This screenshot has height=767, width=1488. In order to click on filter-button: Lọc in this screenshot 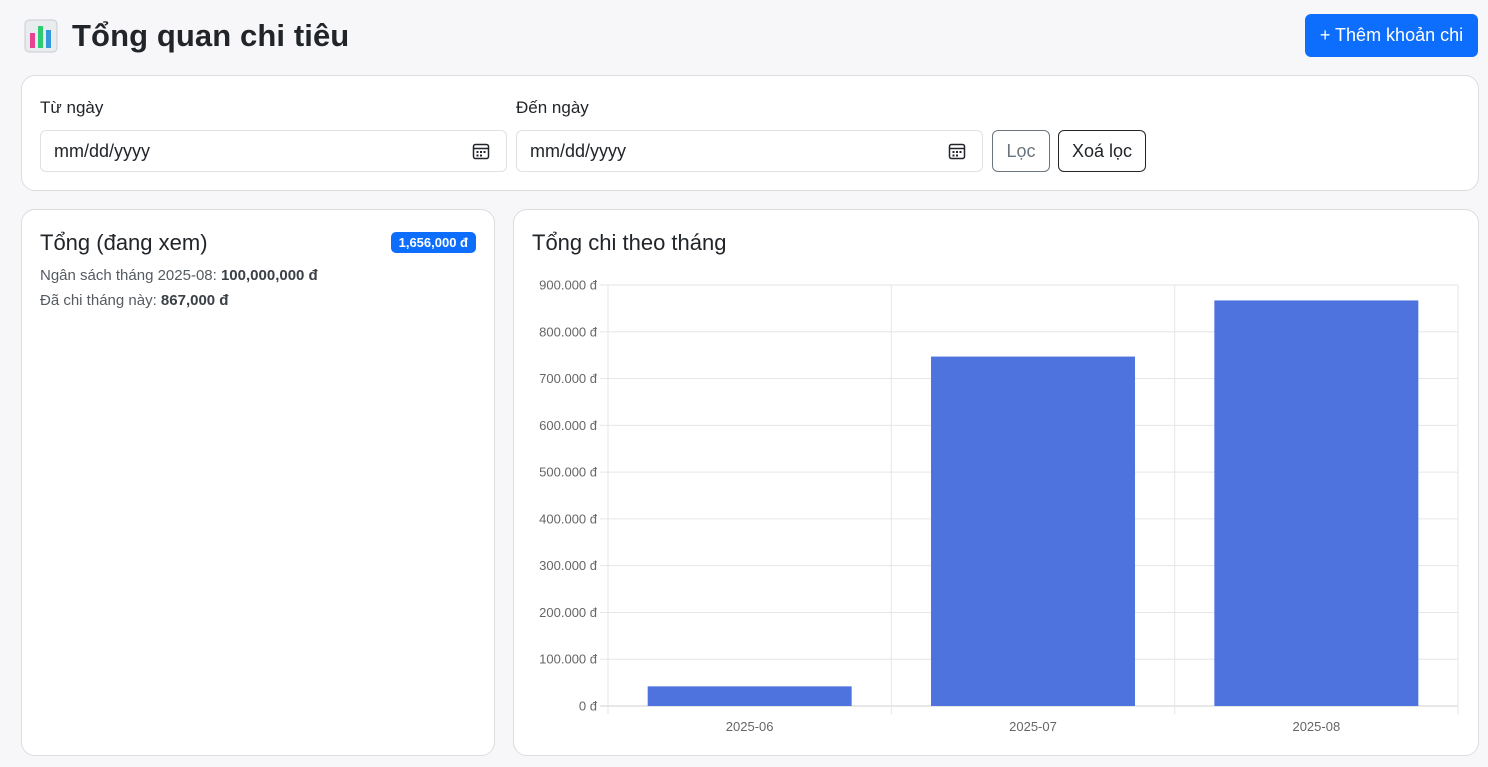, I will do `click(1021, 151)`.